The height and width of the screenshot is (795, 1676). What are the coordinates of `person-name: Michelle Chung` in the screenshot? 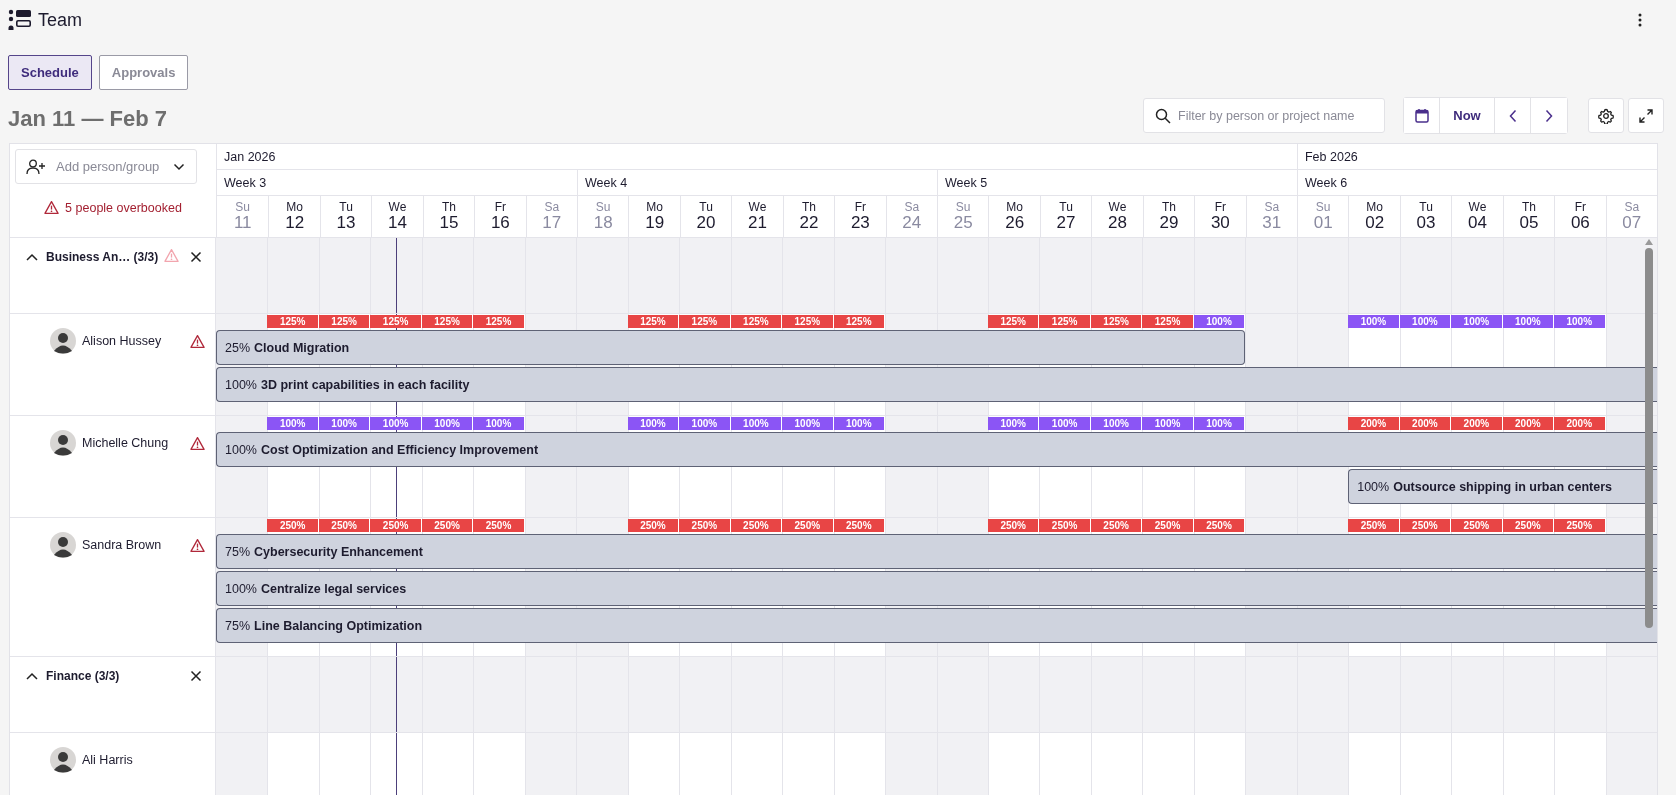 It's located at (125, 443).